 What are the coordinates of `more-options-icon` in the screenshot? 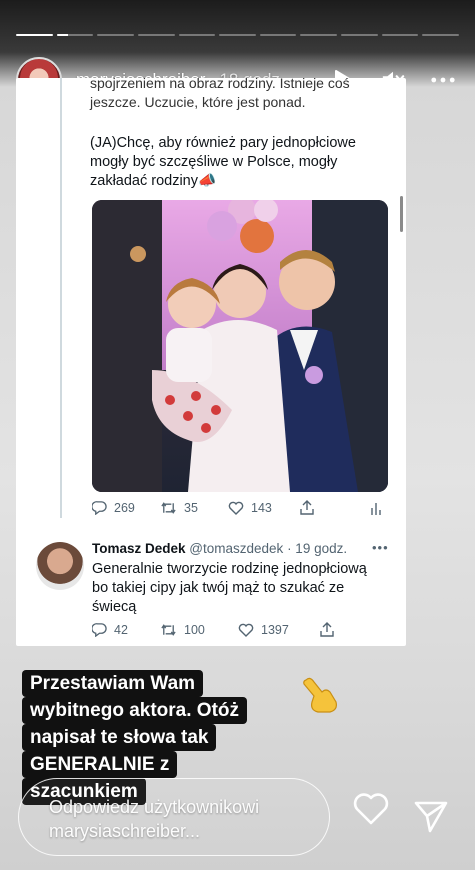 It's located at (443, 80).